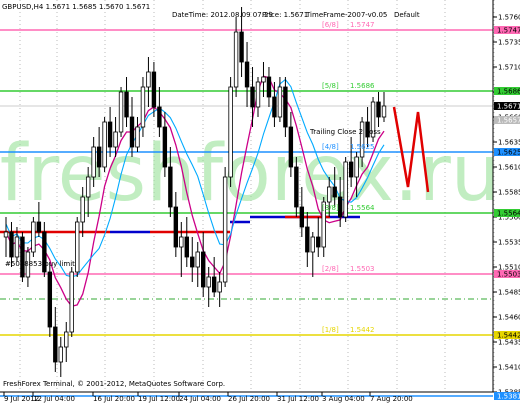 The image size is (520, 407). Describe the element at coordinates (362, 147) in the screenshot. I see `murrey-level-value: 1.5625` at that location.